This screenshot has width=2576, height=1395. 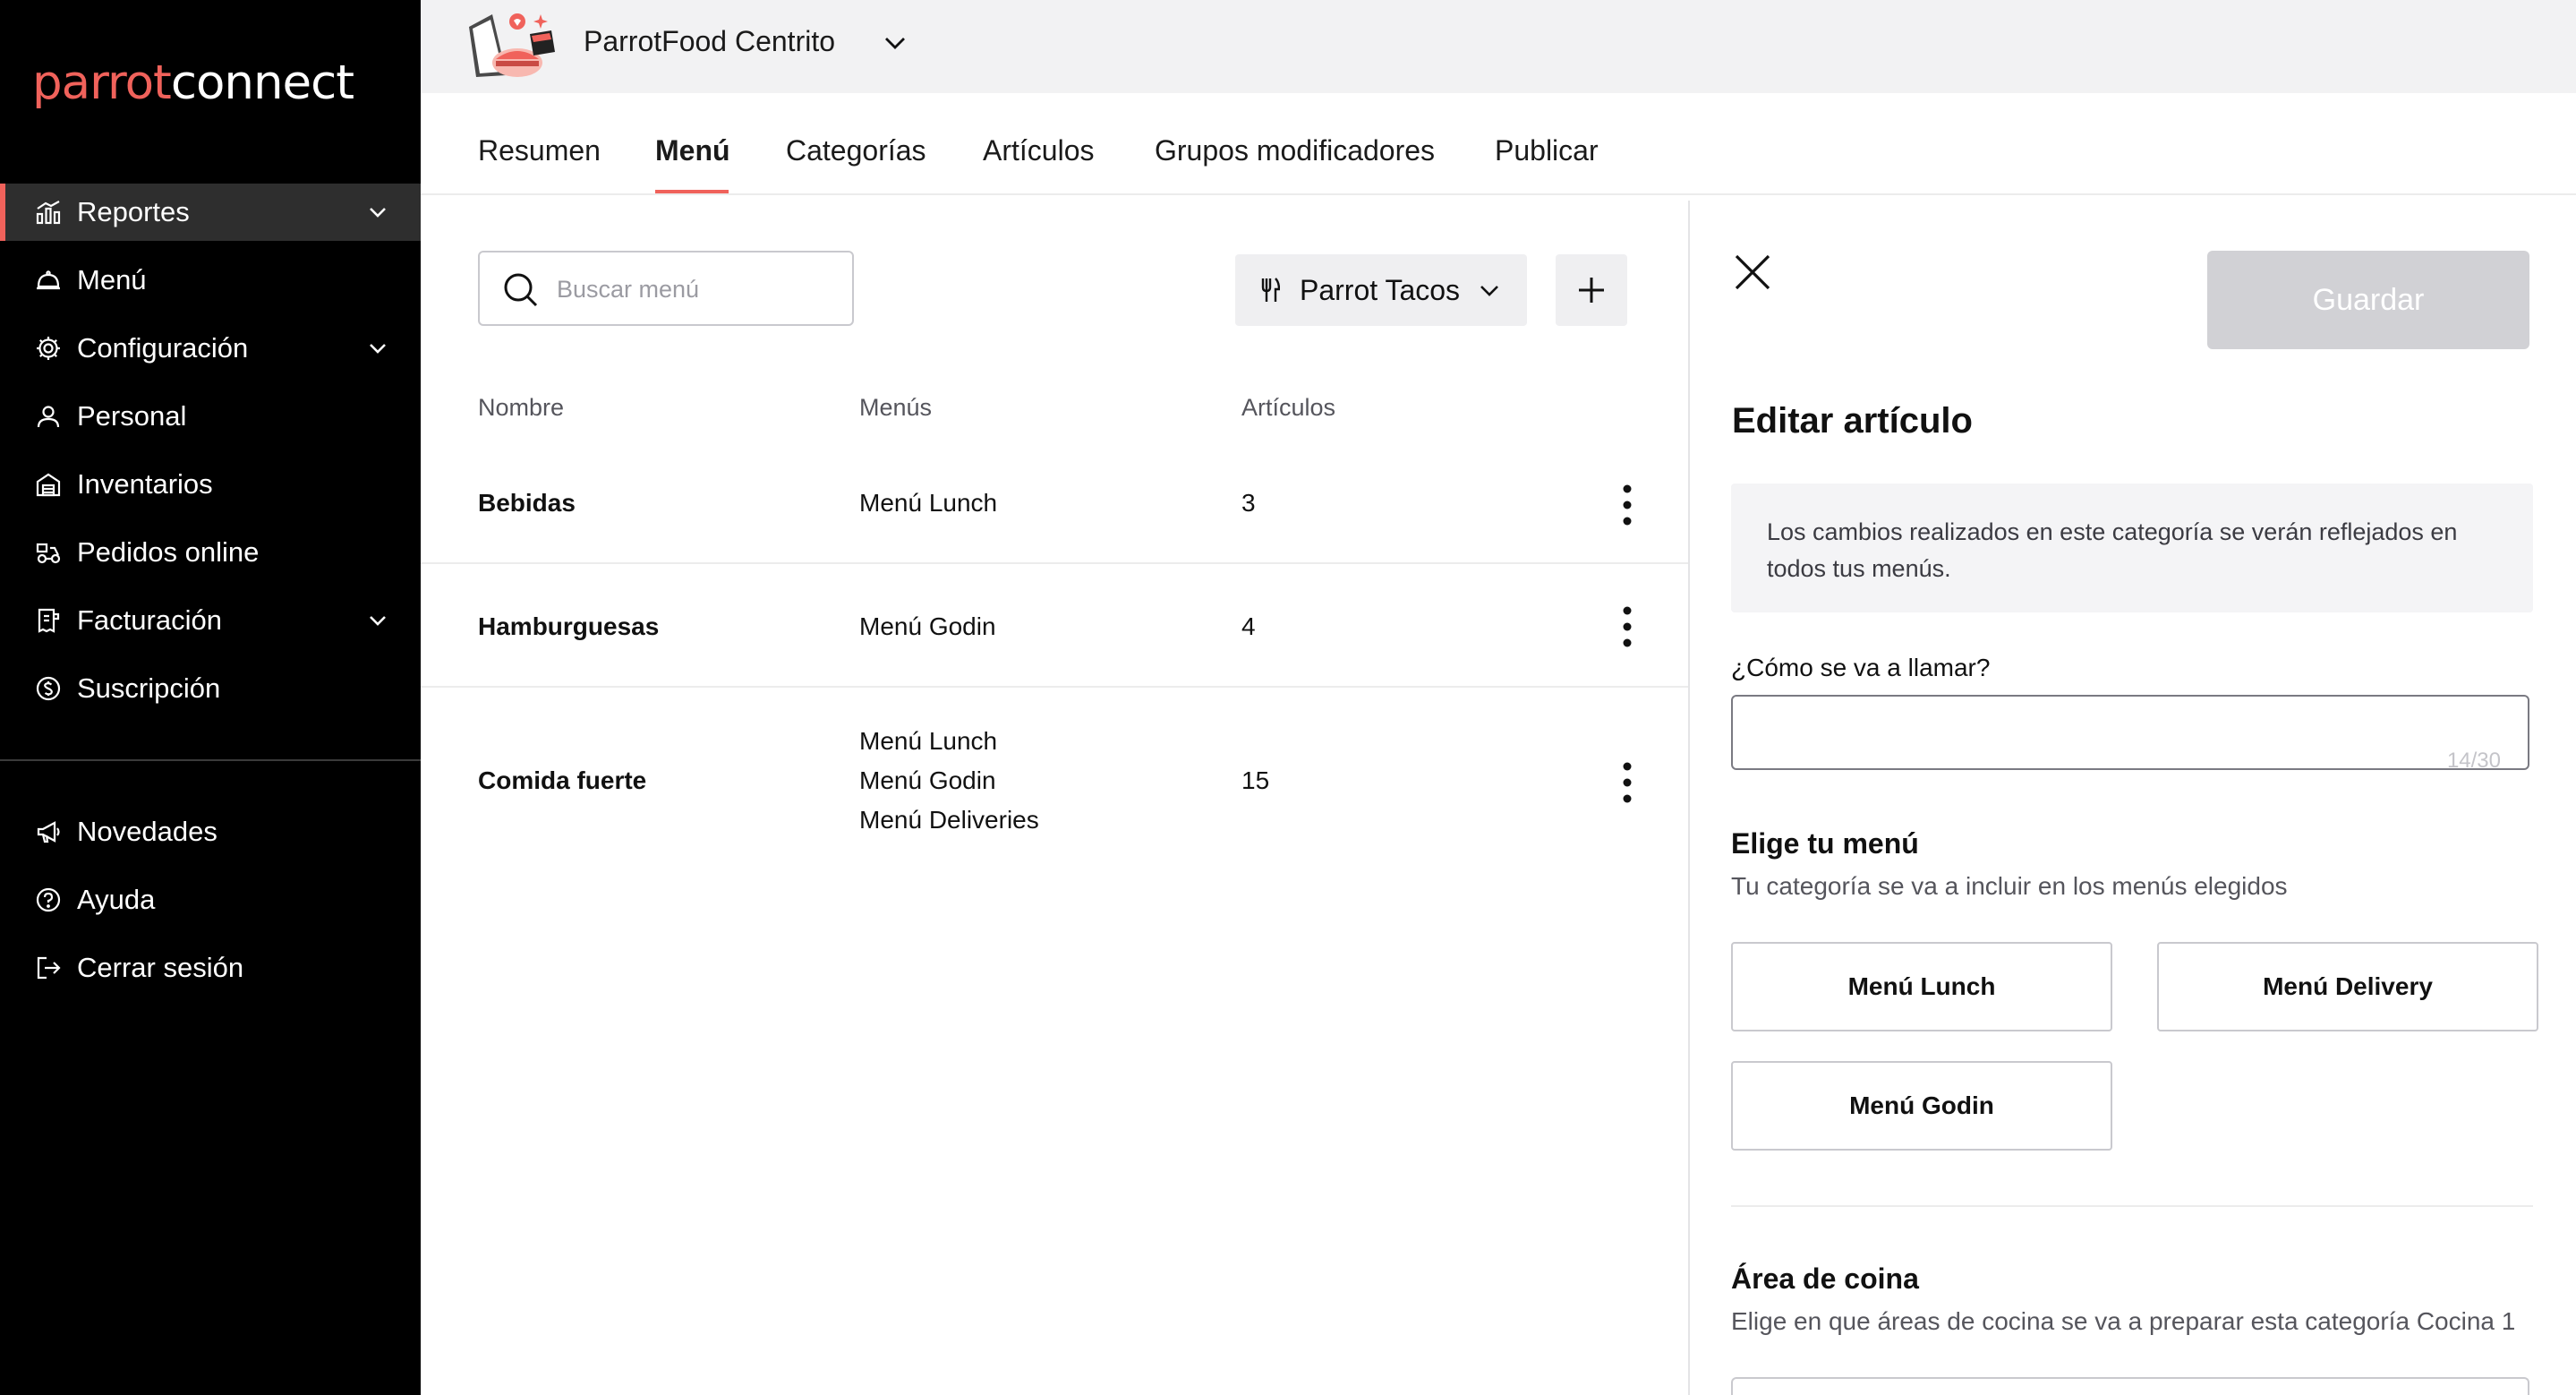 I want to click on tab-grupos-modificadores: Grupos modificadores, so click(x=1295, y=150).